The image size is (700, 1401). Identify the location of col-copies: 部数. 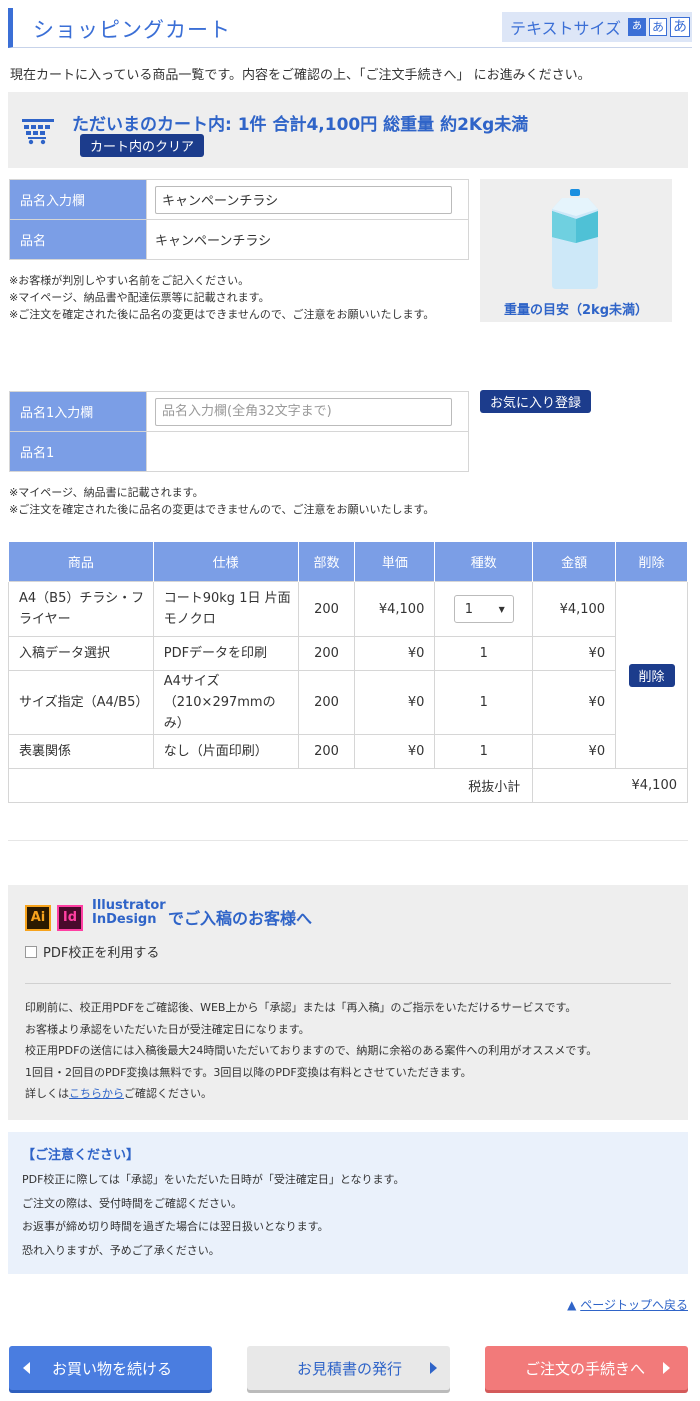
(326, 561).